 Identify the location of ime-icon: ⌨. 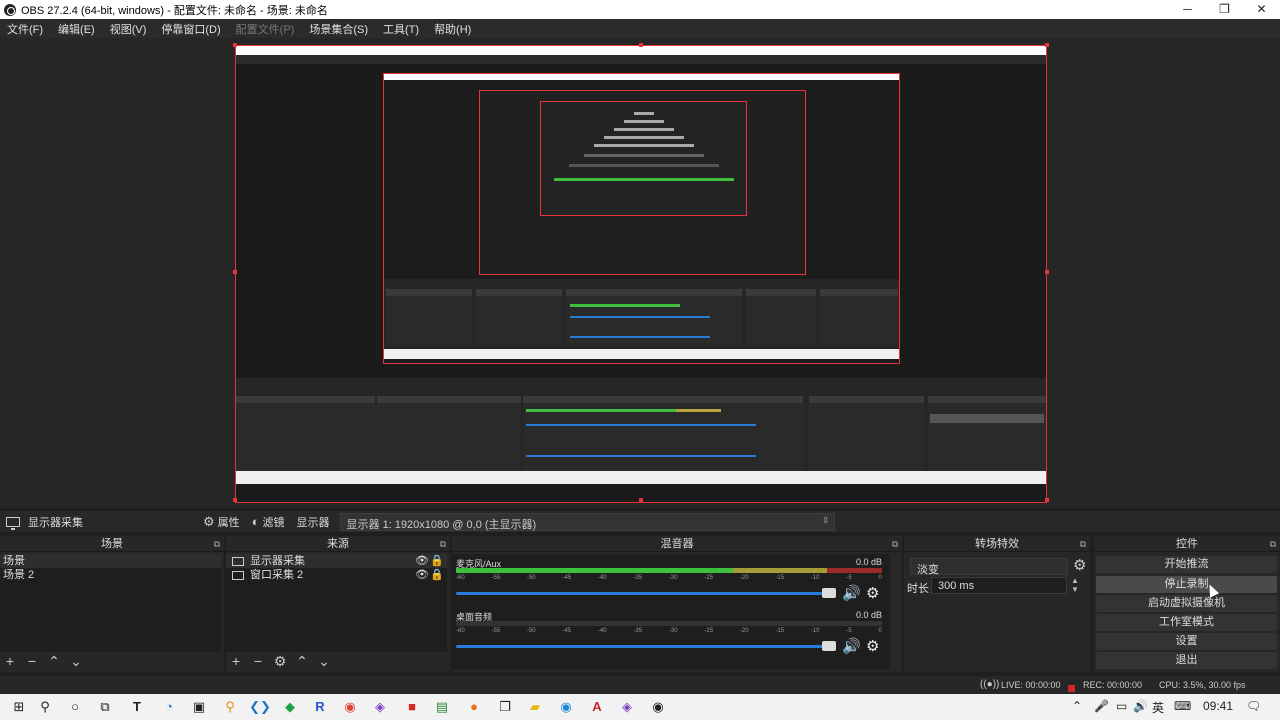
(1182, 706).